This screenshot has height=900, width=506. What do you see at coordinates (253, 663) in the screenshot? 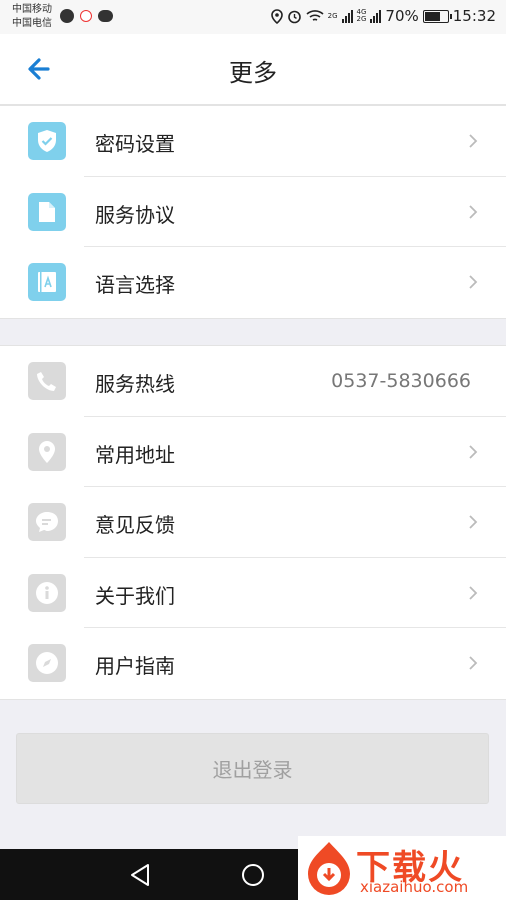
I see `menu-item-user-guide: 用户指南` at bounding box center [253, 663].